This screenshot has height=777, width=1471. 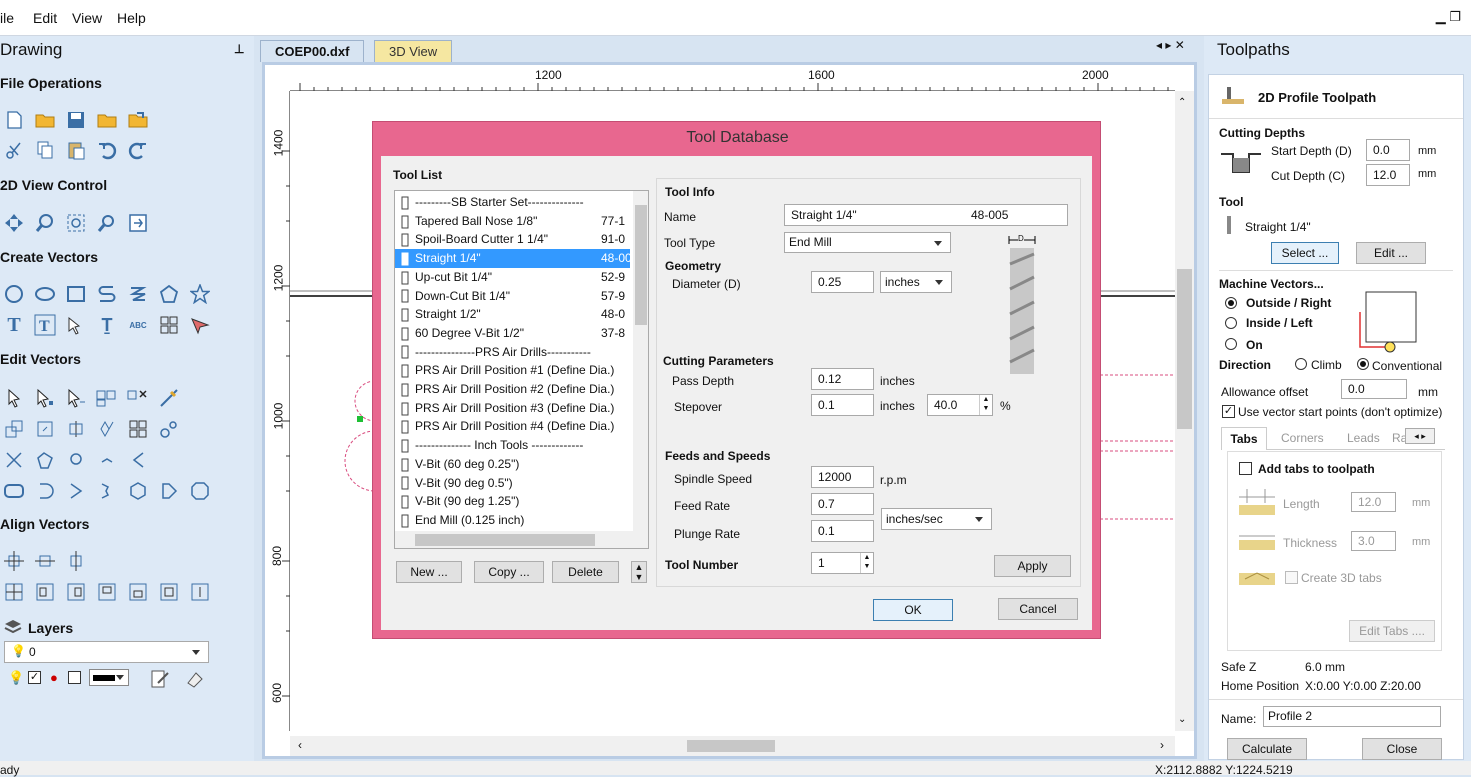 What do you see at coordinates (169, 592) in the screenshot?
I see `space-horizontal-icon` at bounding box center [169, 592].